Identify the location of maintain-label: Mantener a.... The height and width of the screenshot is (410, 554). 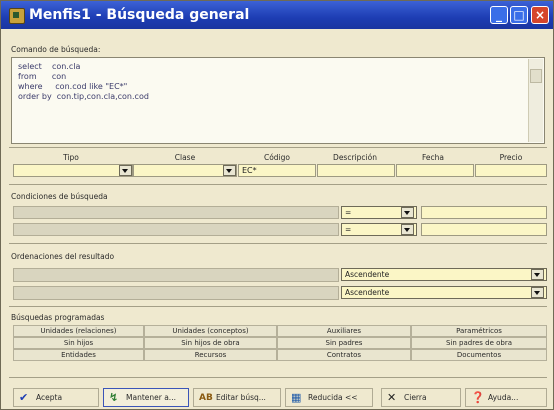
(151, 397).